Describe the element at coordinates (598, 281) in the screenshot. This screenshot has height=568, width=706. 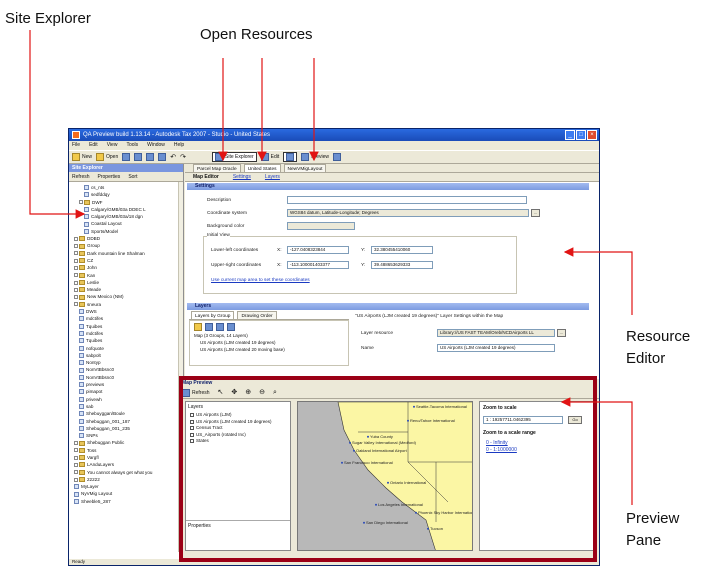
I see `arrow-resource-editor` at that location.